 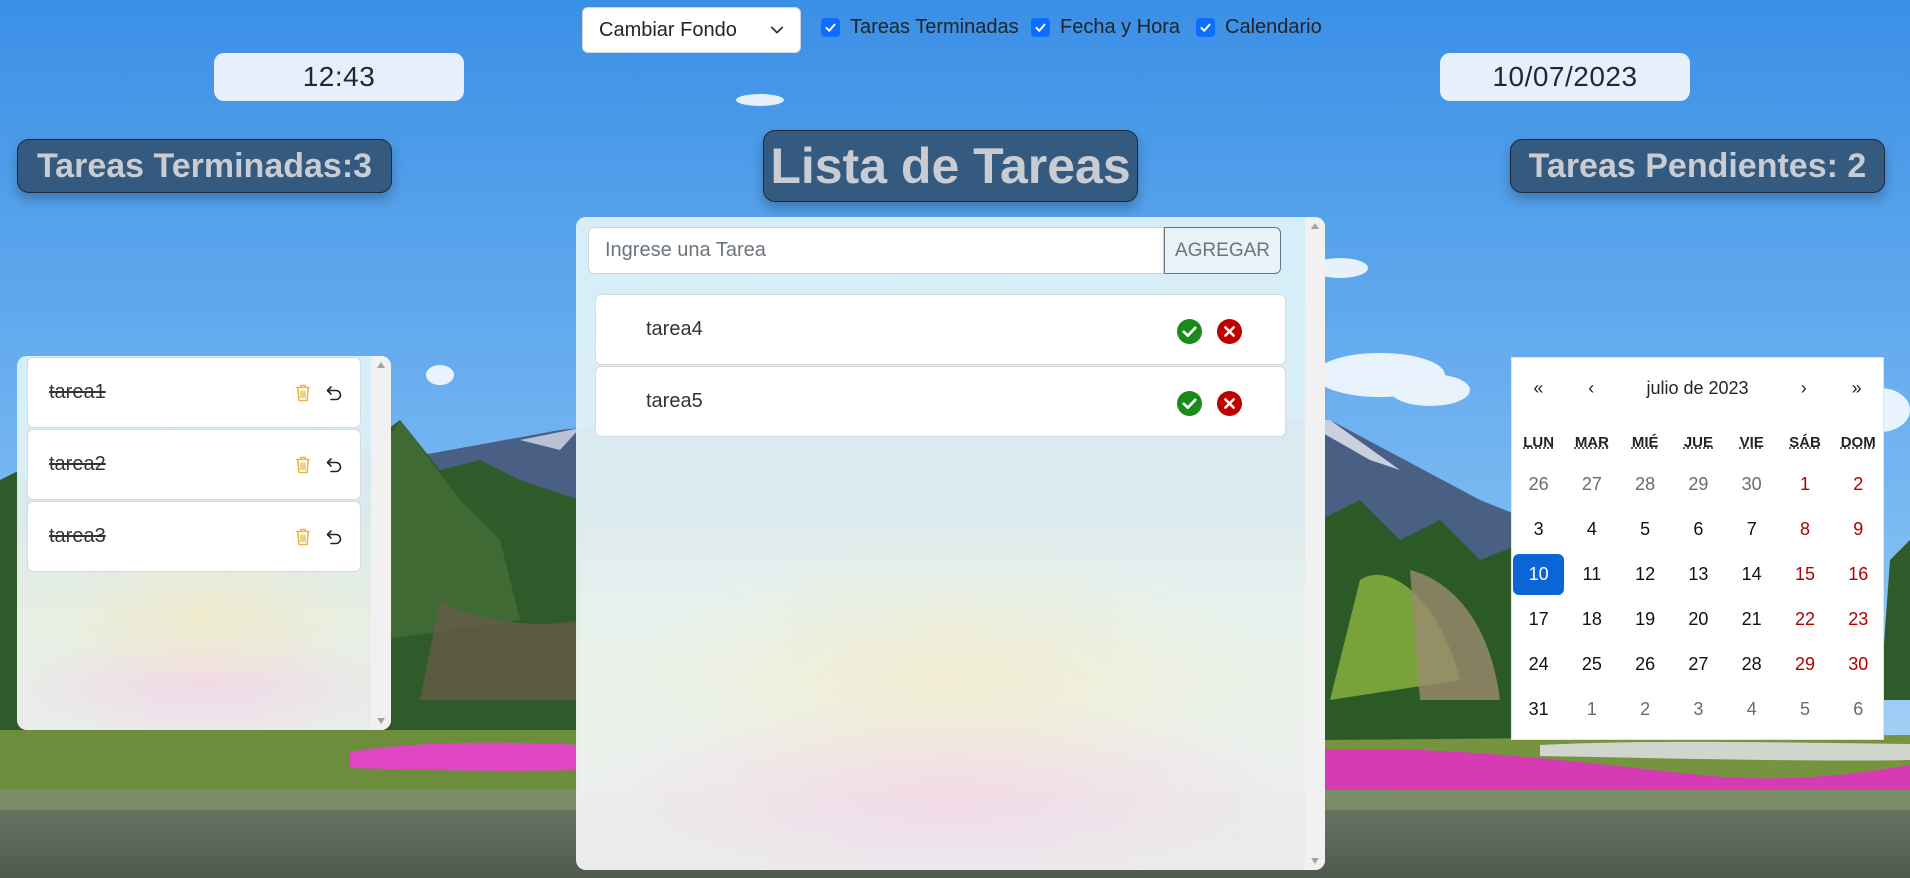 I want to click on calendar-day: 19, so click(x=1645, y=619).